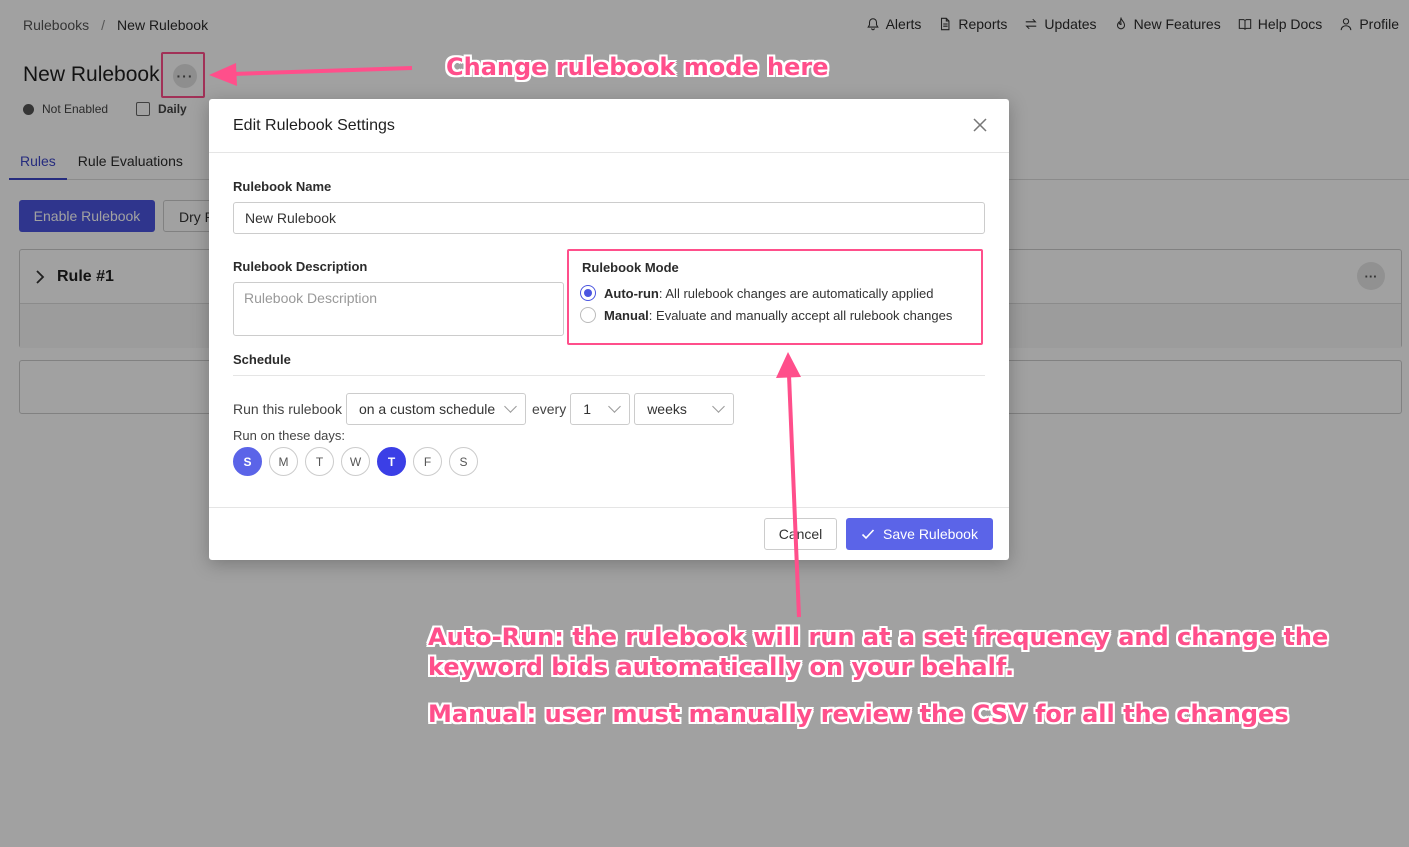  Describe the element at coordinates (630, 267) in the screenshot. I see `rulebook-mode-label: Rulebook Mode` at that location.